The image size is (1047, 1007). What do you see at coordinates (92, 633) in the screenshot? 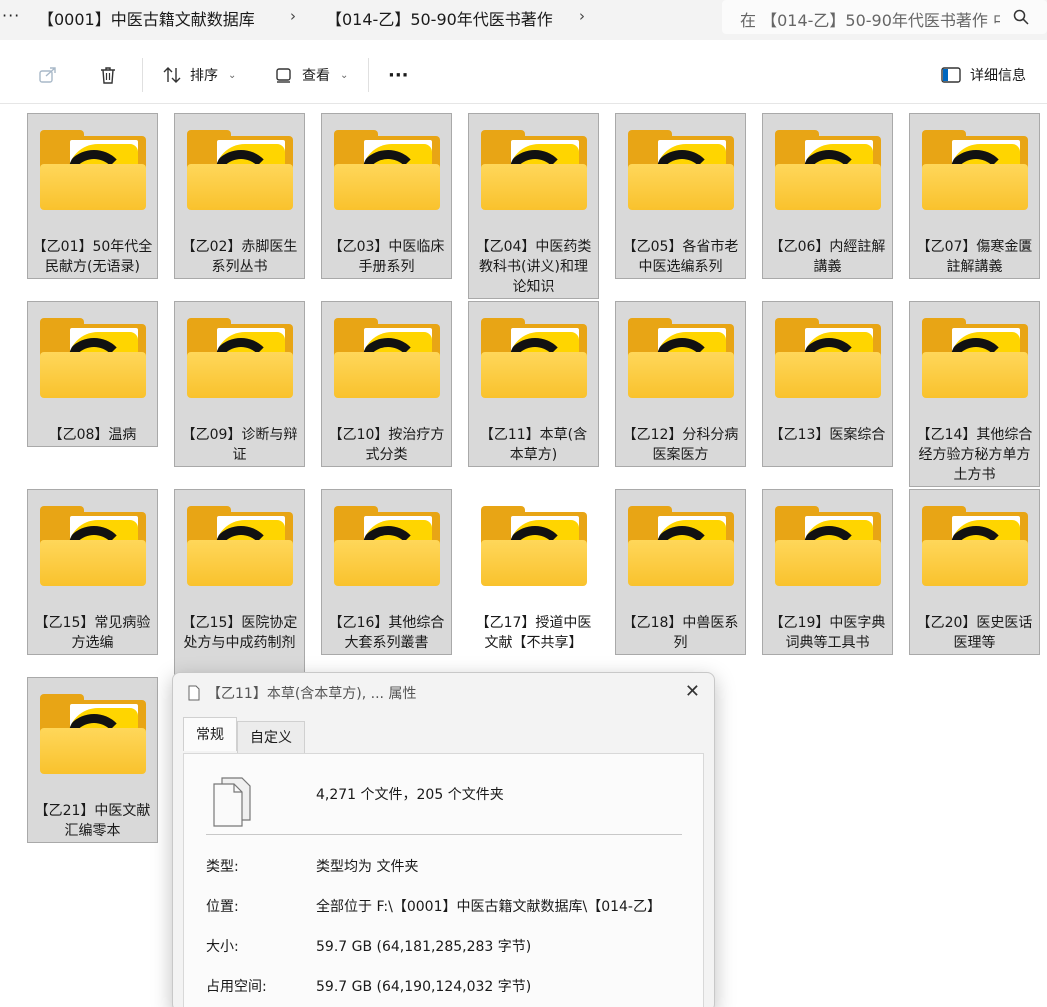
I see `folder-name: 【乙15】常见病验方选编` at bounding box center [92, 633].